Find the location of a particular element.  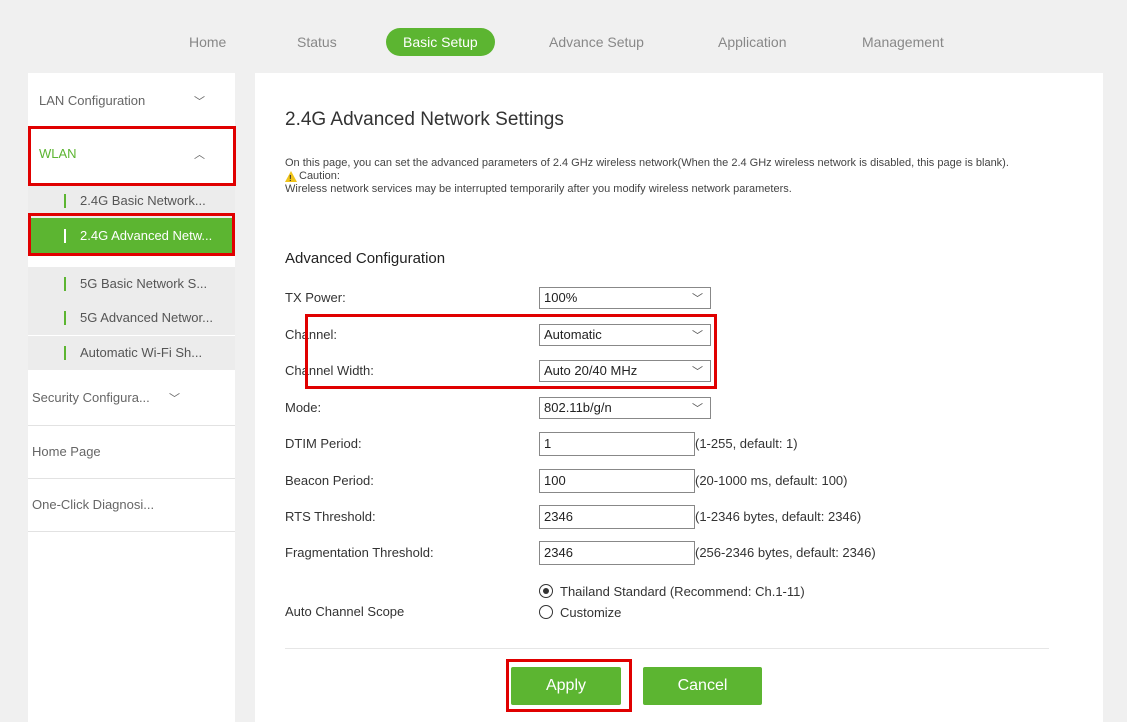

caution-label: Caution: is located at coordinates (319, 176).